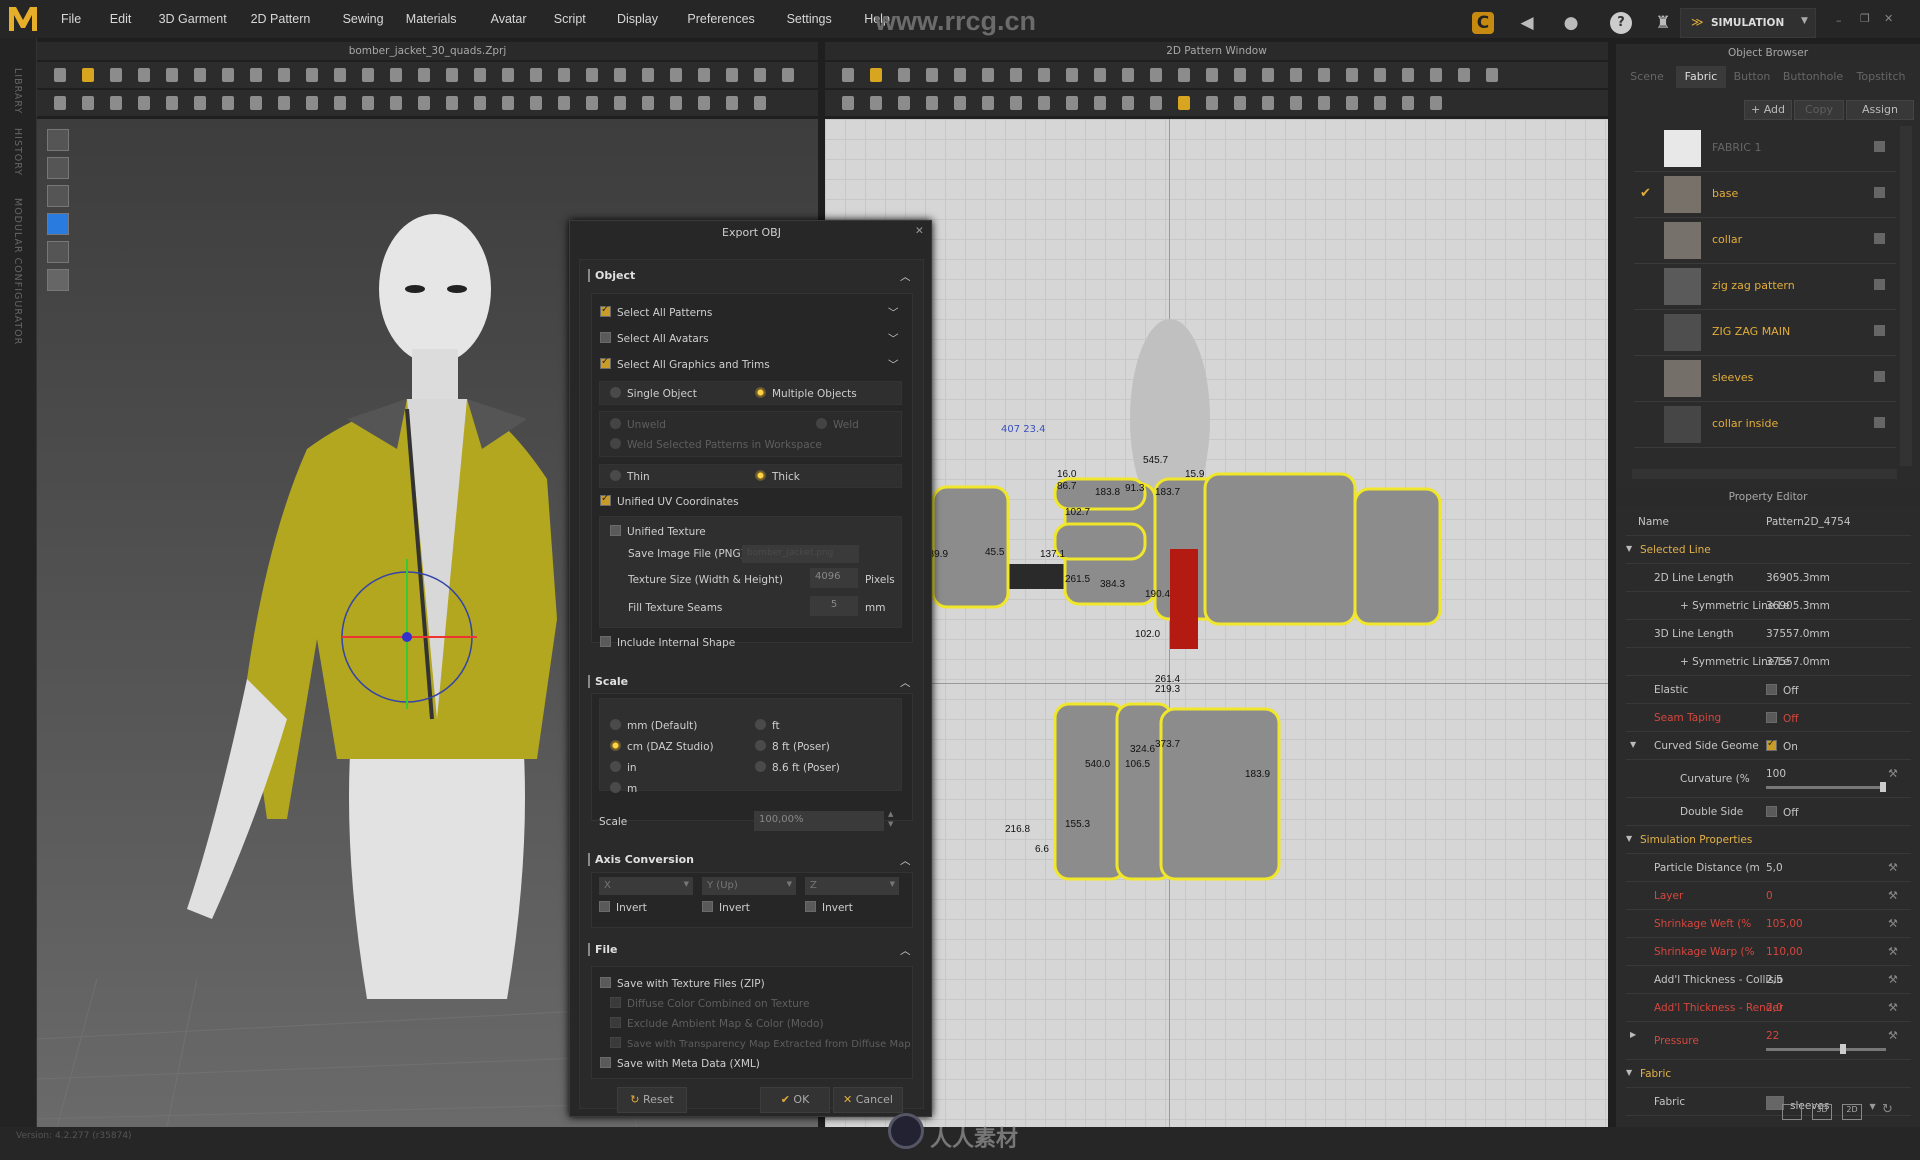 The image size is (1920, 1160). I want to click on collapse-scale-icon: ︿, so click(905, 682).